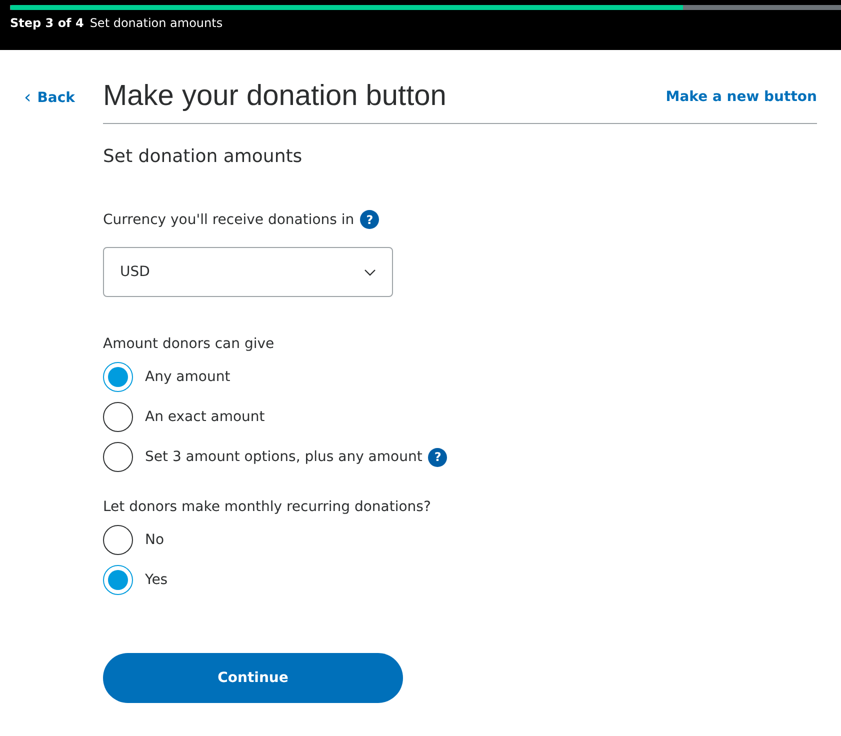 This screenshot has width=841, height=736. I want to click on back-link: ‹ Back, so click(49, 98).